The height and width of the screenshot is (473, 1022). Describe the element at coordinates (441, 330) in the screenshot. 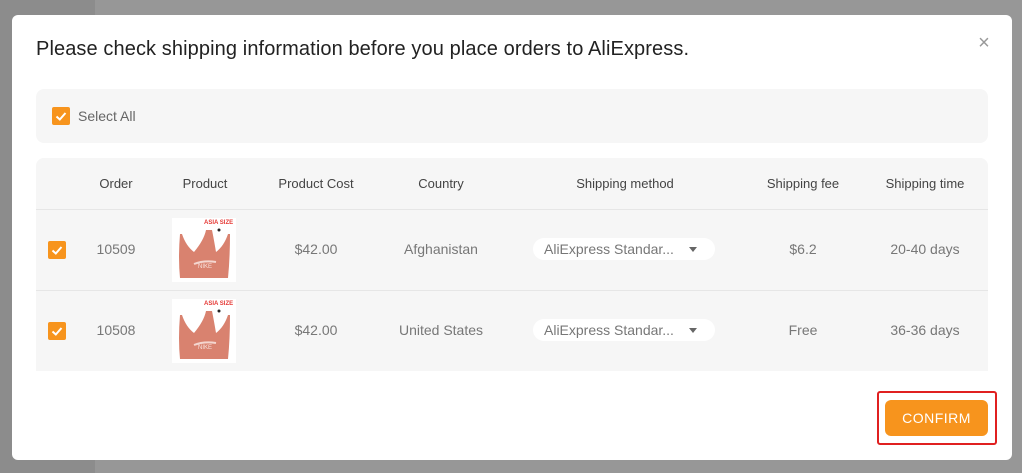

I see `country: United States` at that location.